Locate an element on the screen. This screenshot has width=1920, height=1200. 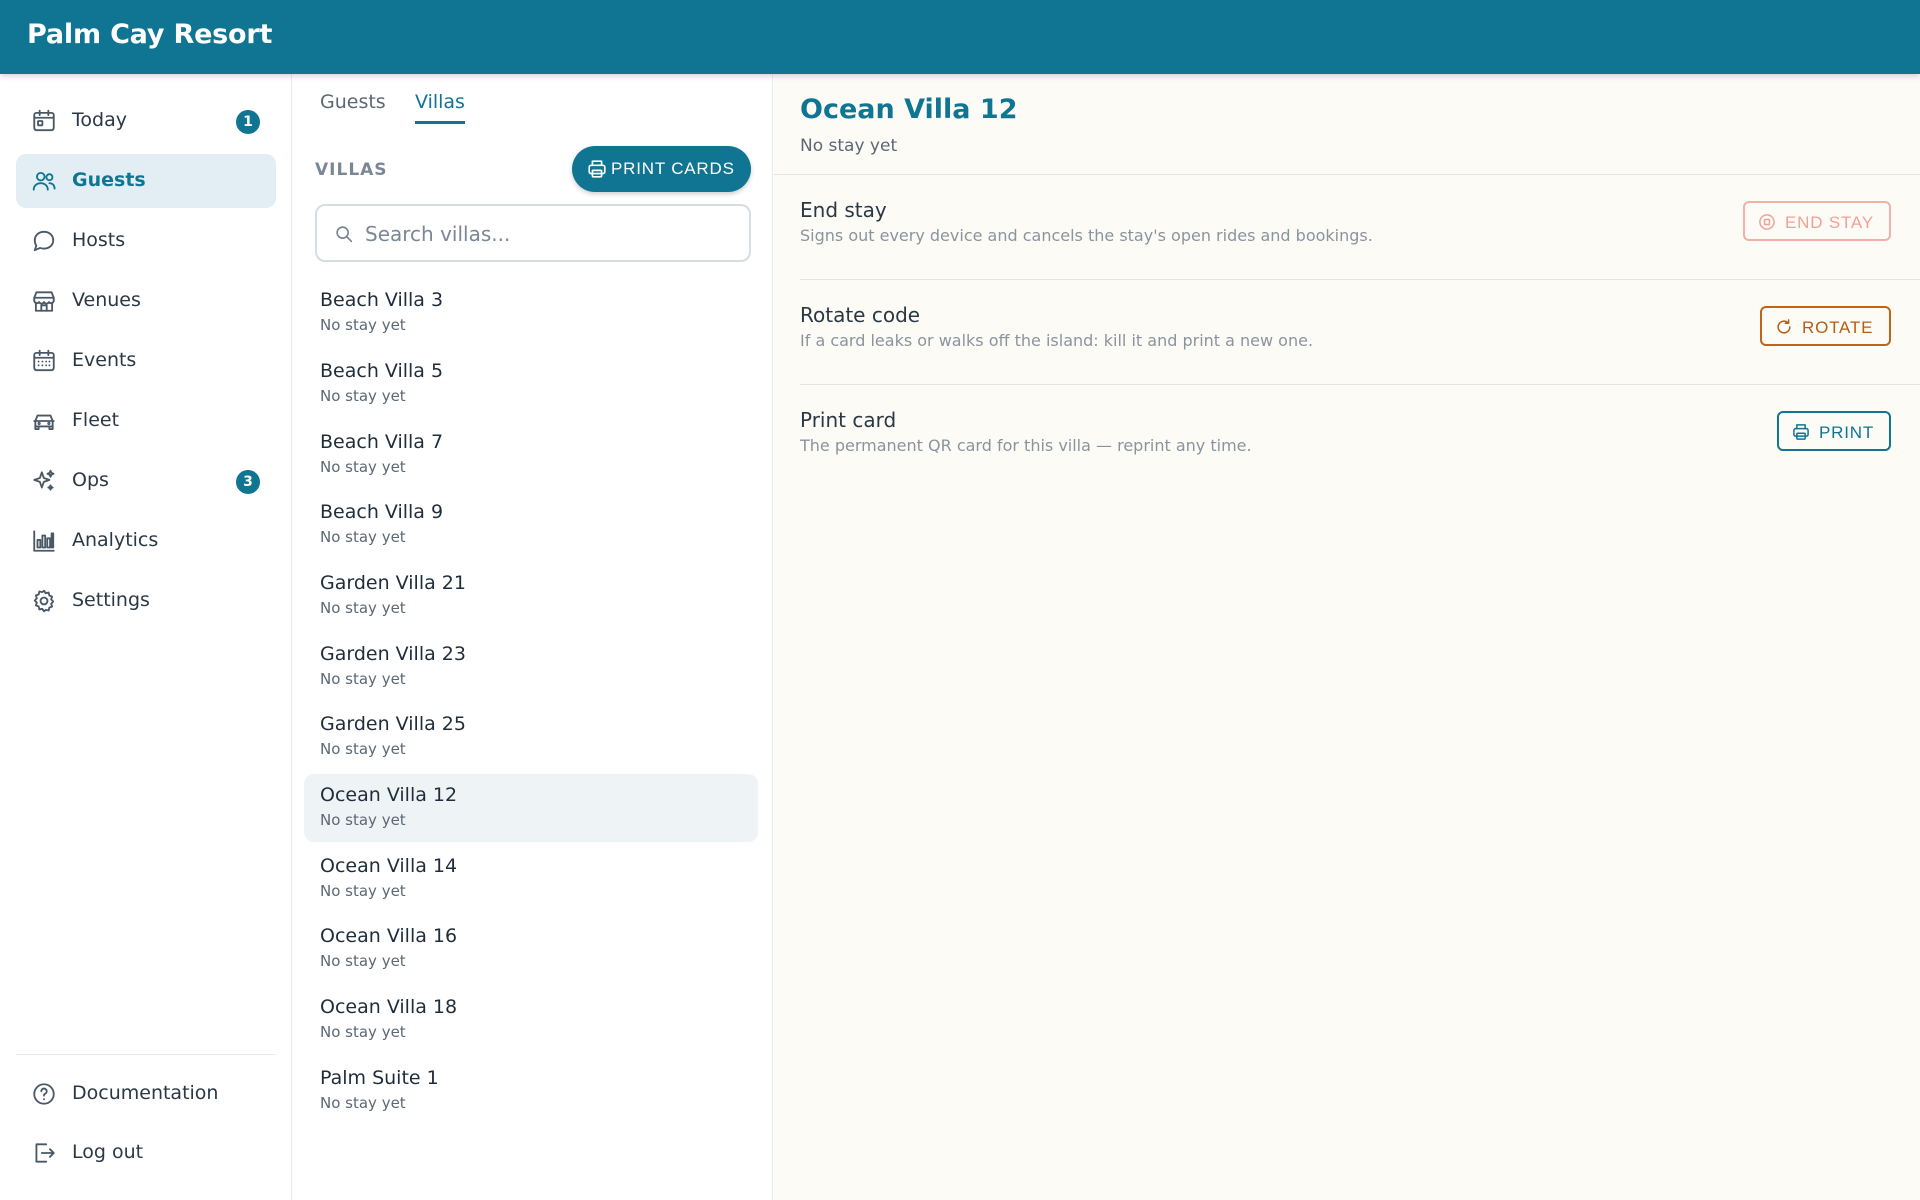
sidebar-item-label: Guests is located at coordinates (109, 180).